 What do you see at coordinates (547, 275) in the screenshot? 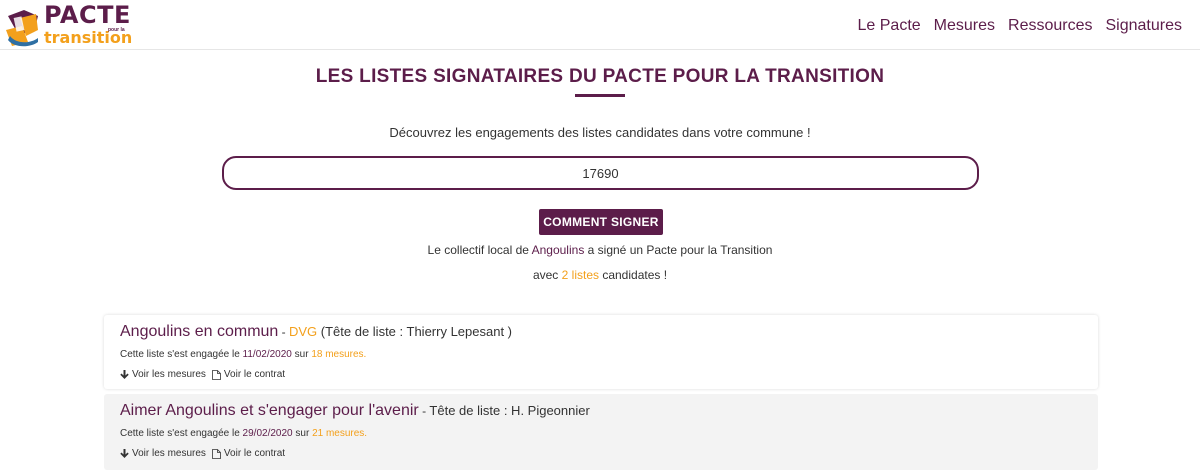
I see `count-prefix: avec` at bounding box center [547, 275].